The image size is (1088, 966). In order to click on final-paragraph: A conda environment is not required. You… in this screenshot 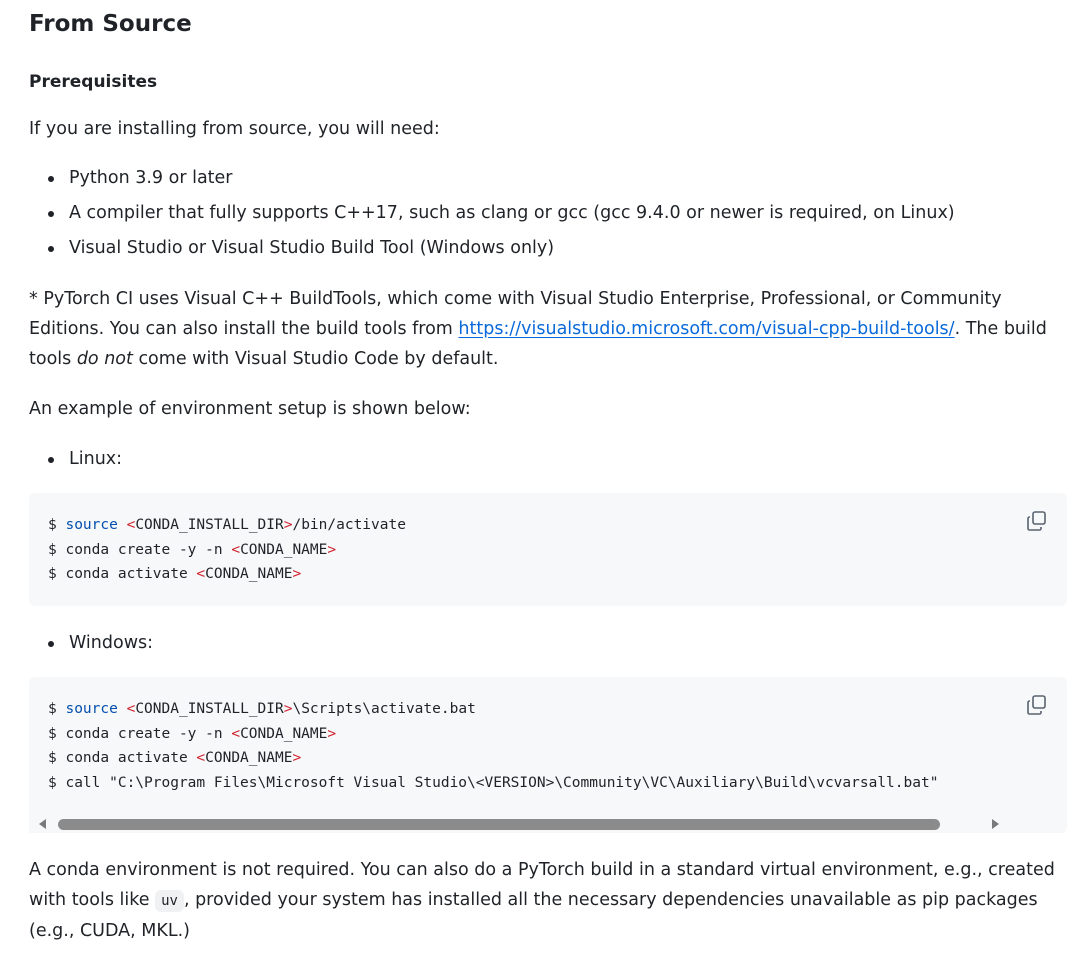, I will do `click(542, 900)`.